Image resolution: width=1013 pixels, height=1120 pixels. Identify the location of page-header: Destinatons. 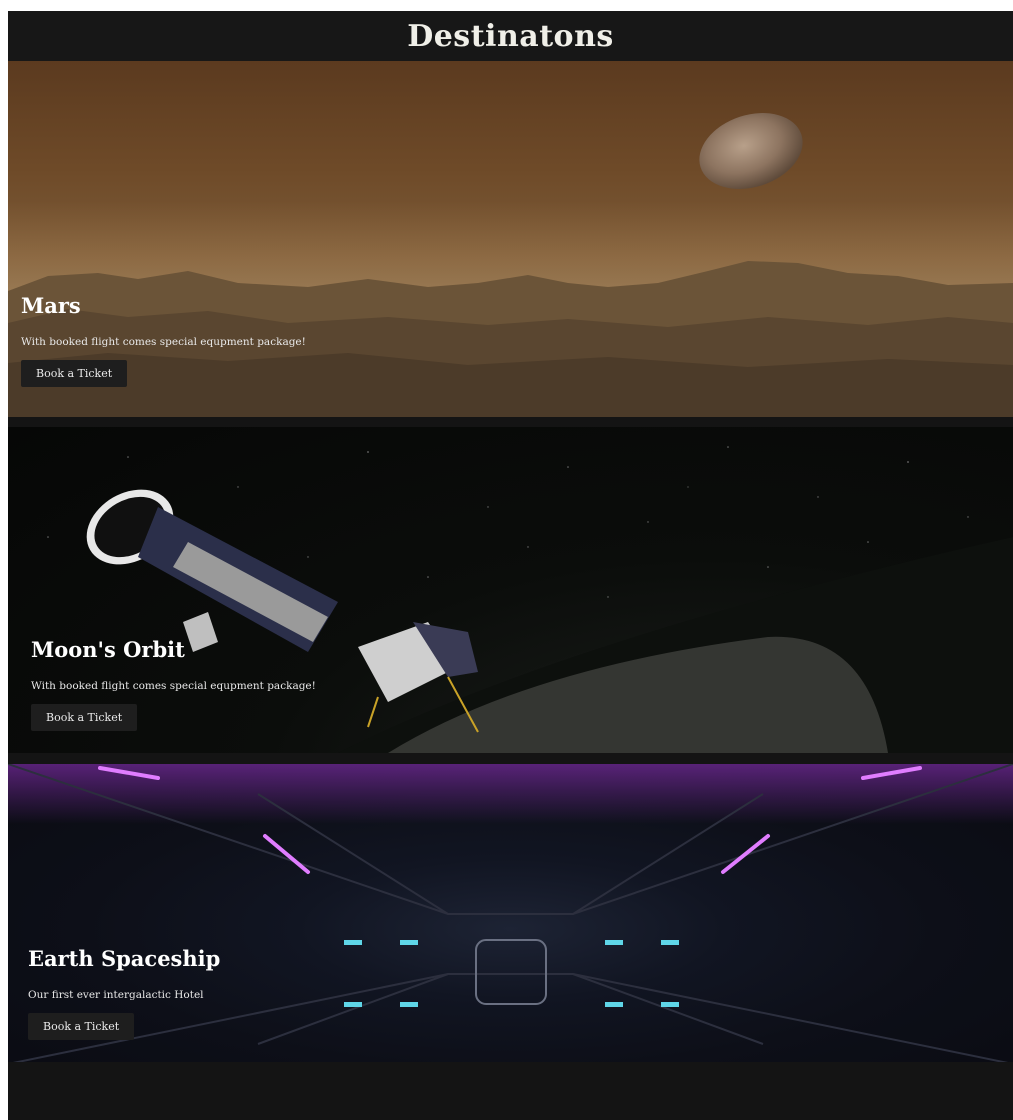
(510, 36).